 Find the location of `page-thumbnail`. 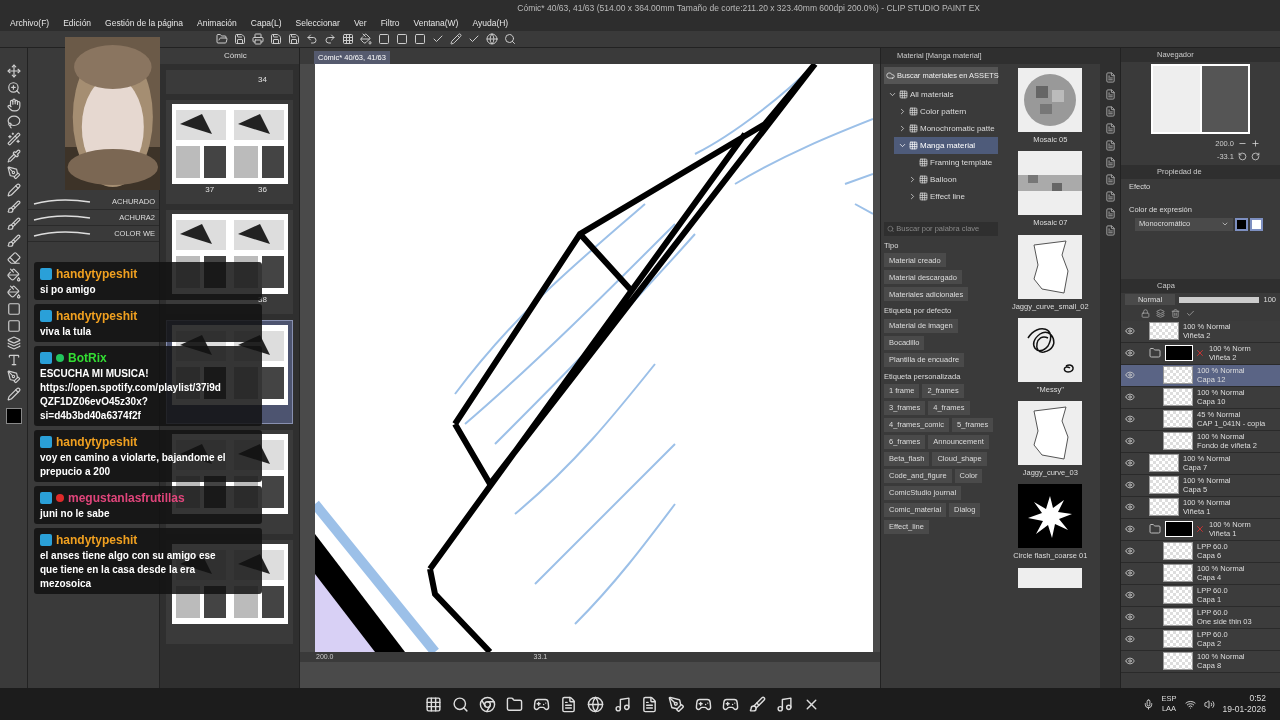

page-thumbnail is located at coordinates (258, 144).